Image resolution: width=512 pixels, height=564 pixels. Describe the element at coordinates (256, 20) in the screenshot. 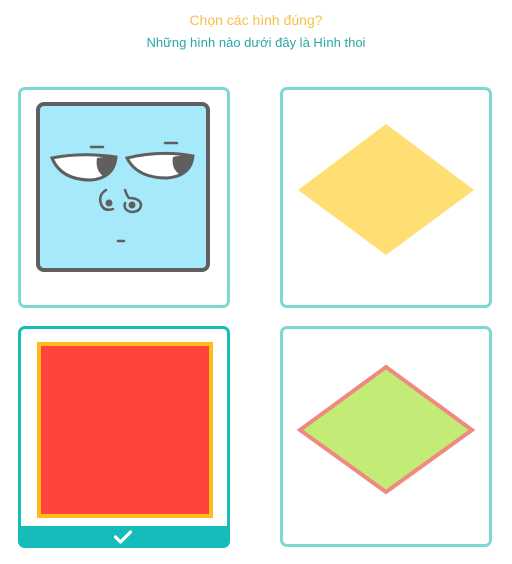

I see `header-title: Chọn các hình đúng?` at that location.